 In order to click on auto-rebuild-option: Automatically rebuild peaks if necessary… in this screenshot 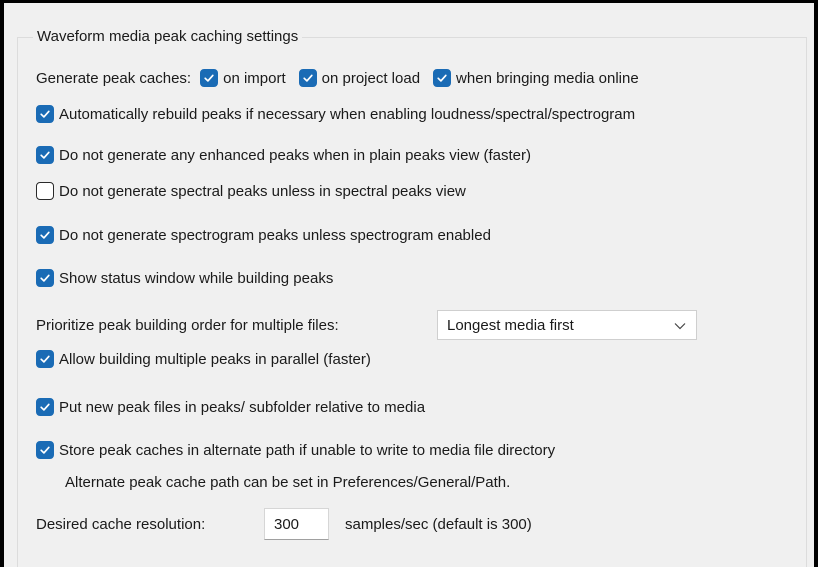, I will do `click(335, 114)`.